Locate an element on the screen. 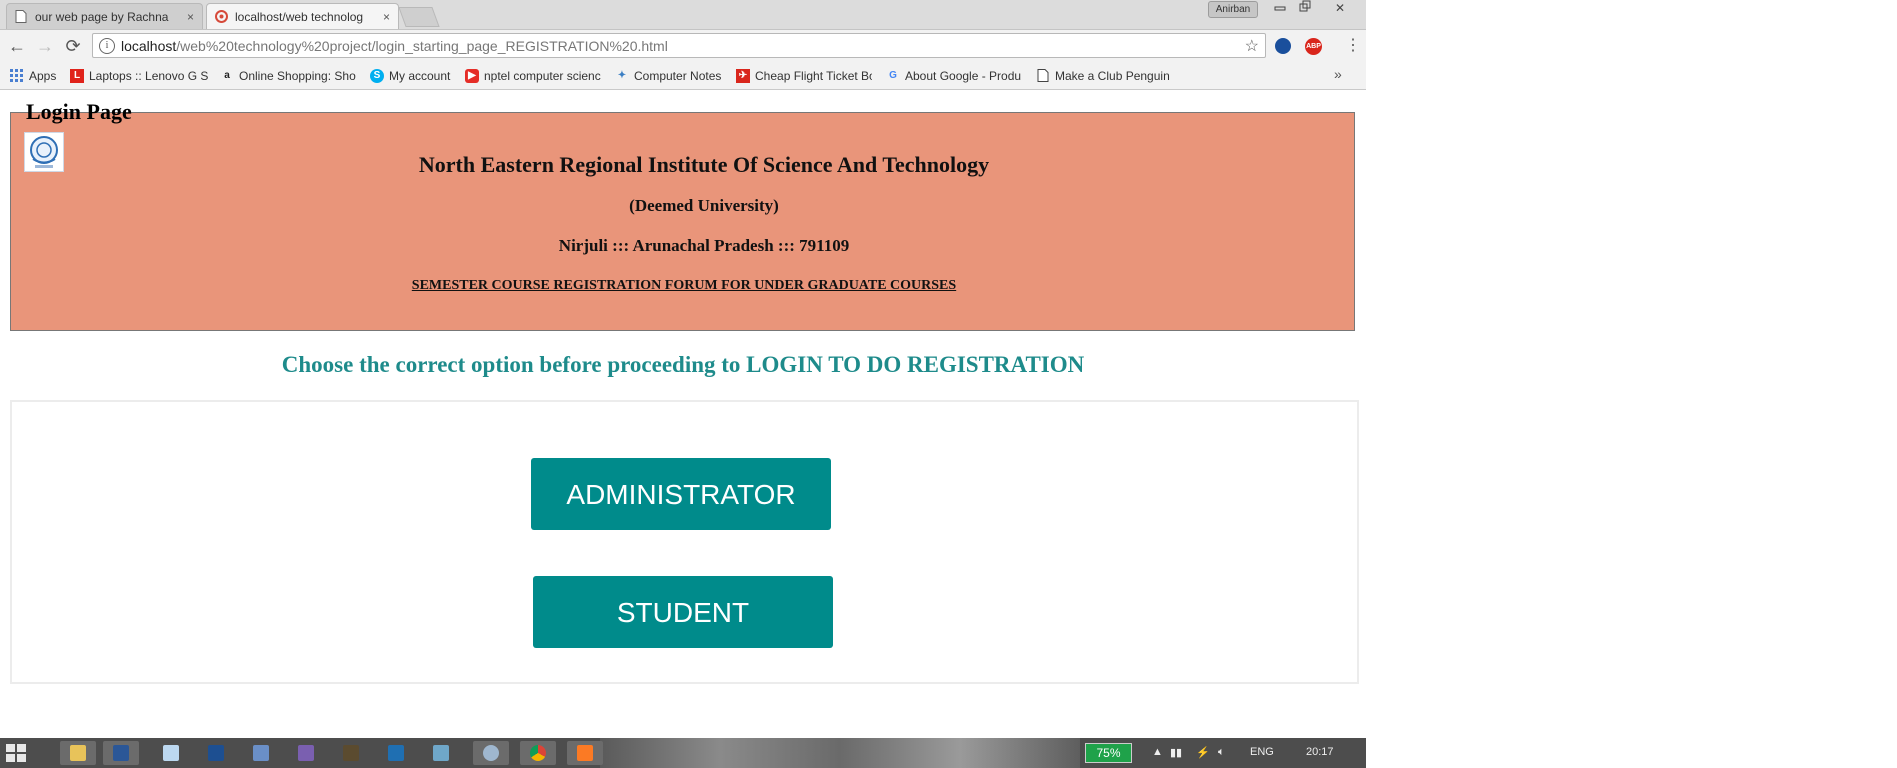 This screenshot has height=768, width=1897. show-hidden-icons: ▲ is located at coordinates (1157, 752).